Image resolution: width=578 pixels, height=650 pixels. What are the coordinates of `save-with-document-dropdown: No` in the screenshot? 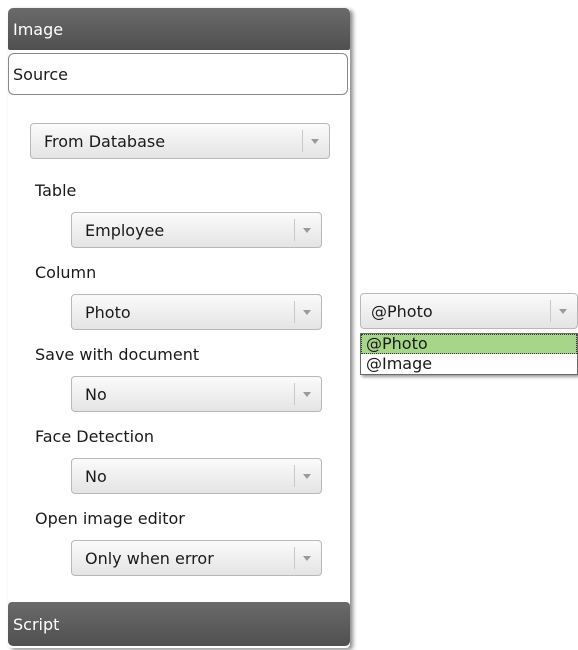 It's located at (196, 394).